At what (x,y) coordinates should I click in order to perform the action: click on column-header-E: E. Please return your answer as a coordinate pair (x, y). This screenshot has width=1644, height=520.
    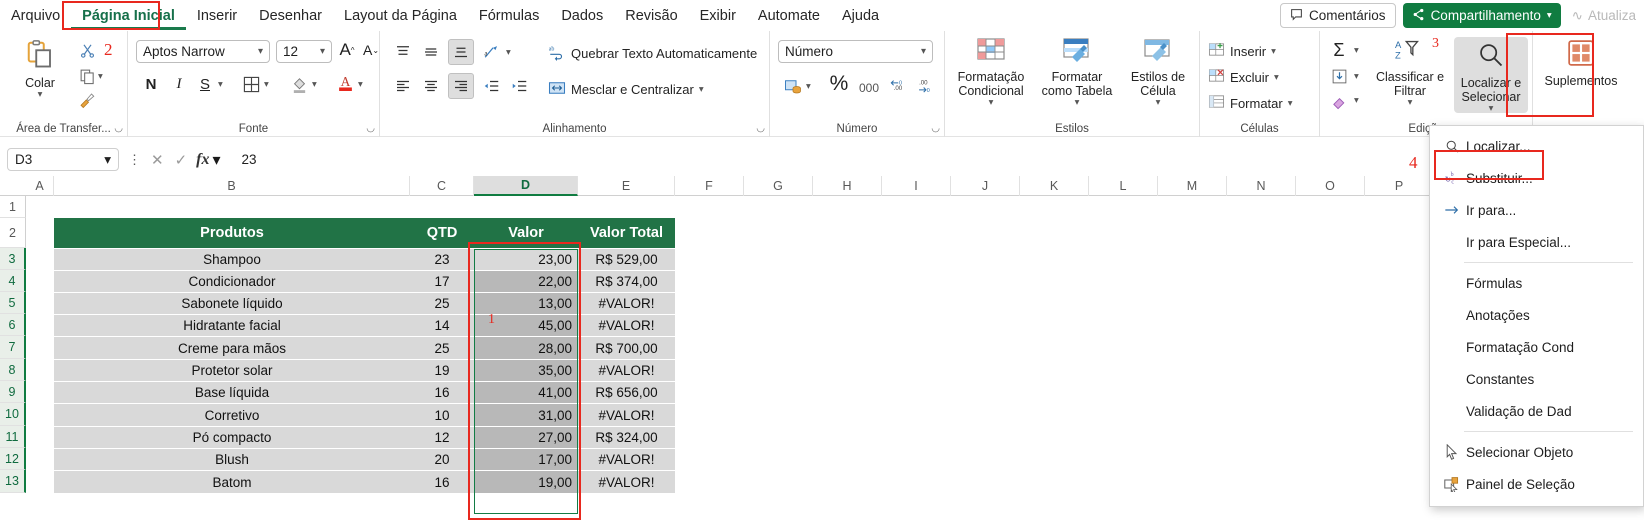
    Looking at the image, I should click on (626, 186).